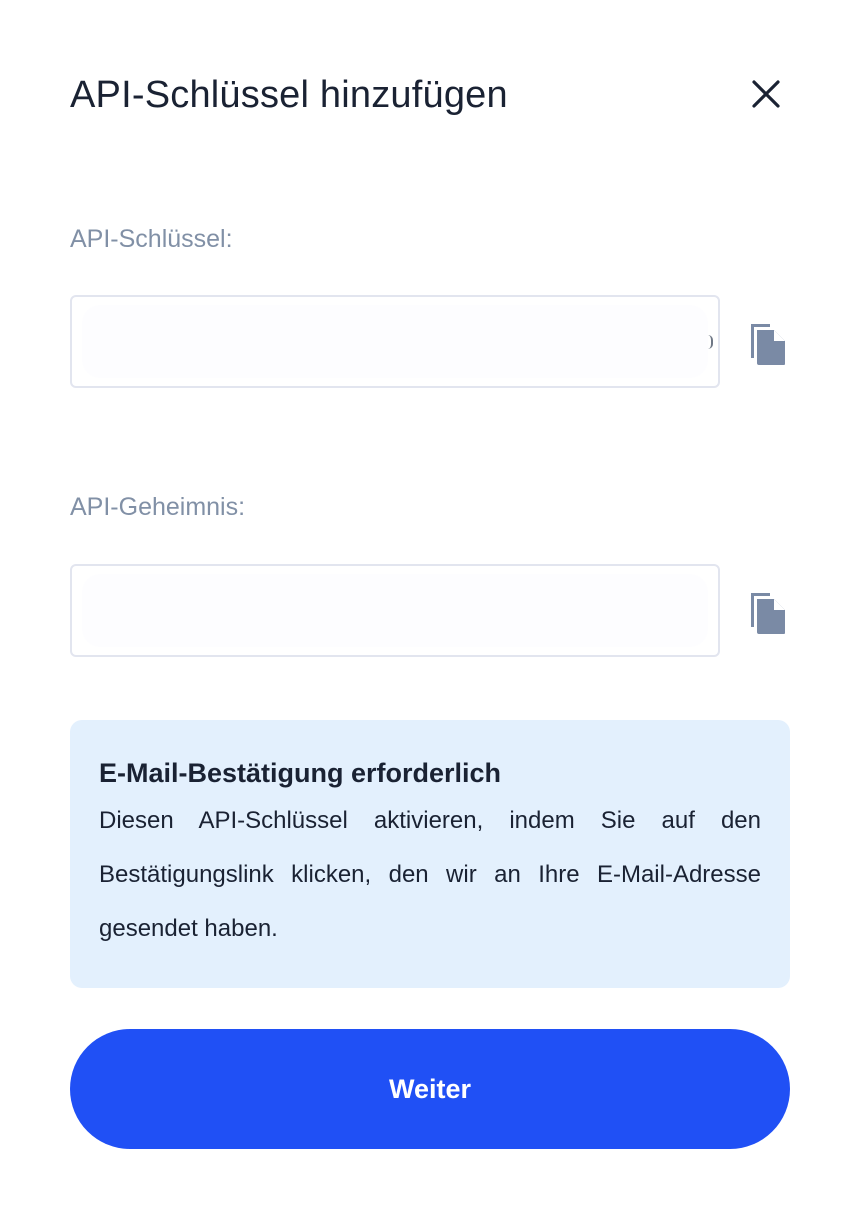 This screenshot has width=860, height=1220. I want to click on scroll-indicator, so click(710, 342).